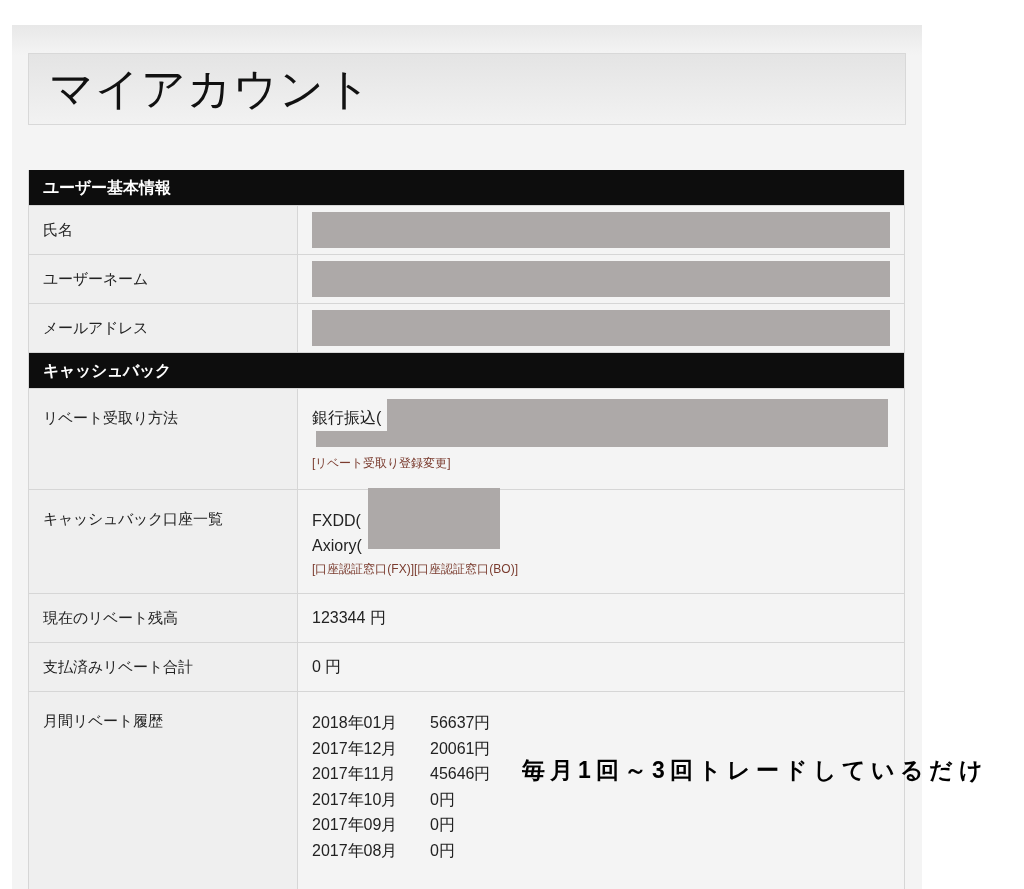 Image resolution: width=1024 pixels, height=889 pixels. Describe the element at coordinates (355, 774) in the screenshot. I see `month-label: 2017年11月` at that location.